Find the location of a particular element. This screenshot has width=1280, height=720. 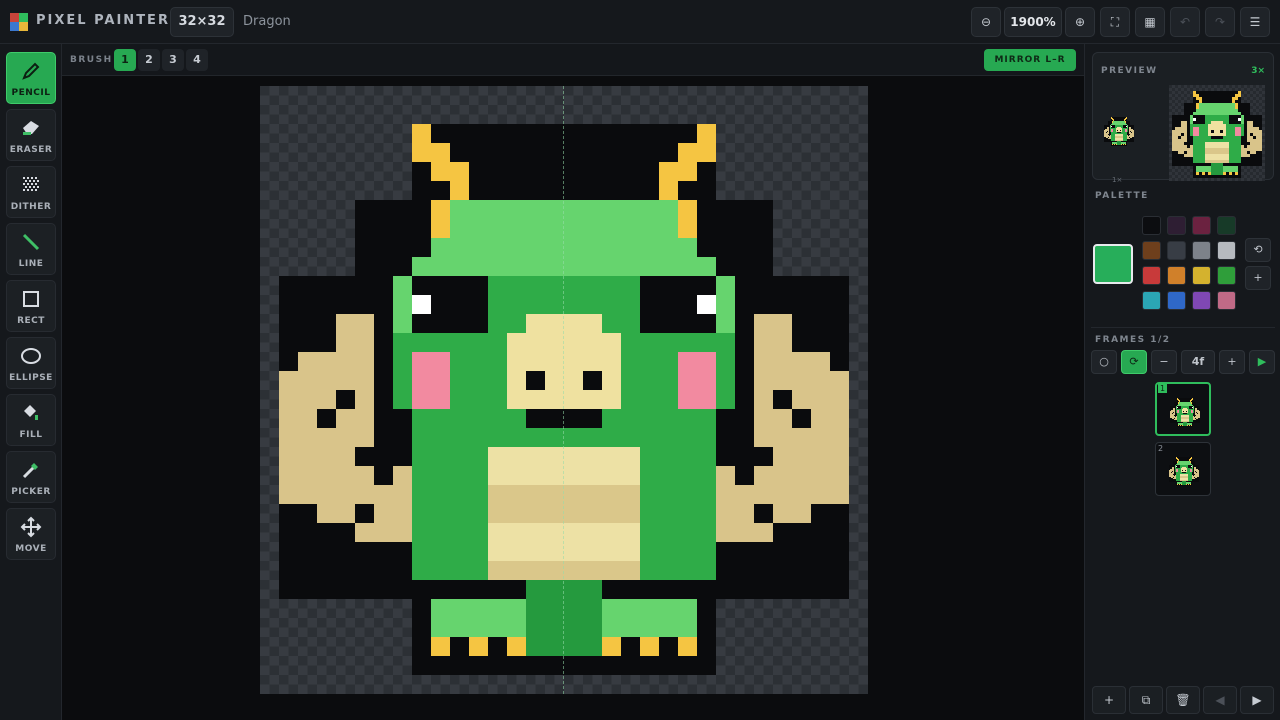

tool-label: RECT is located at coordinates (31, 321).